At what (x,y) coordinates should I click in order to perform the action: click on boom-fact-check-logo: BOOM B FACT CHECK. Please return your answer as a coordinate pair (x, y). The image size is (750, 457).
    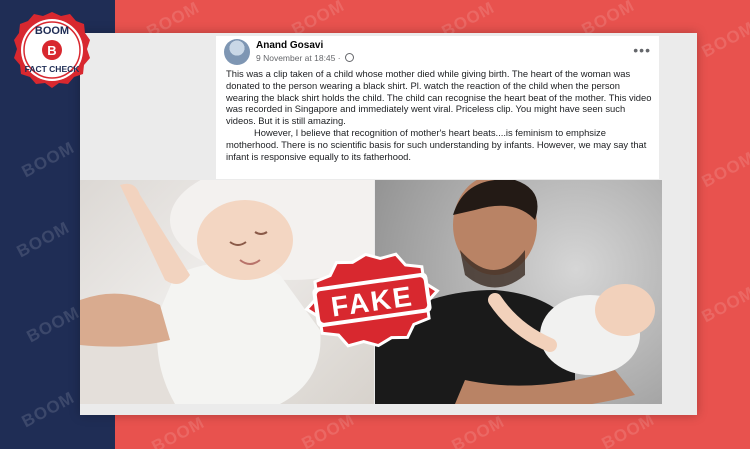
    Looking at the image, I should click on (52, 50).